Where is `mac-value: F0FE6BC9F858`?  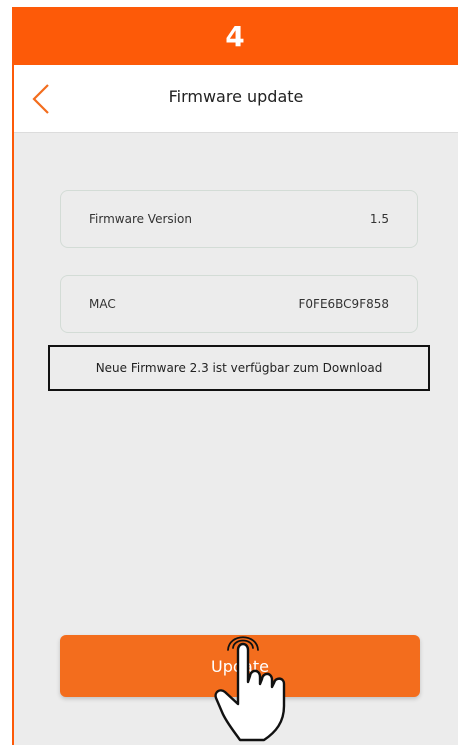
mac-value: F0FE6BC9F858 is located at coordinates (344, 304).